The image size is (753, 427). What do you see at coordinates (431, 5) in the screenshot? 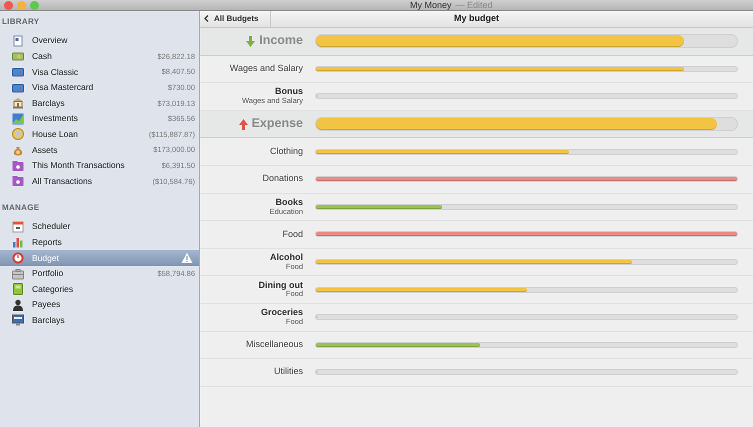
I see `window-title: My Money` at bounding box center [431, 5].